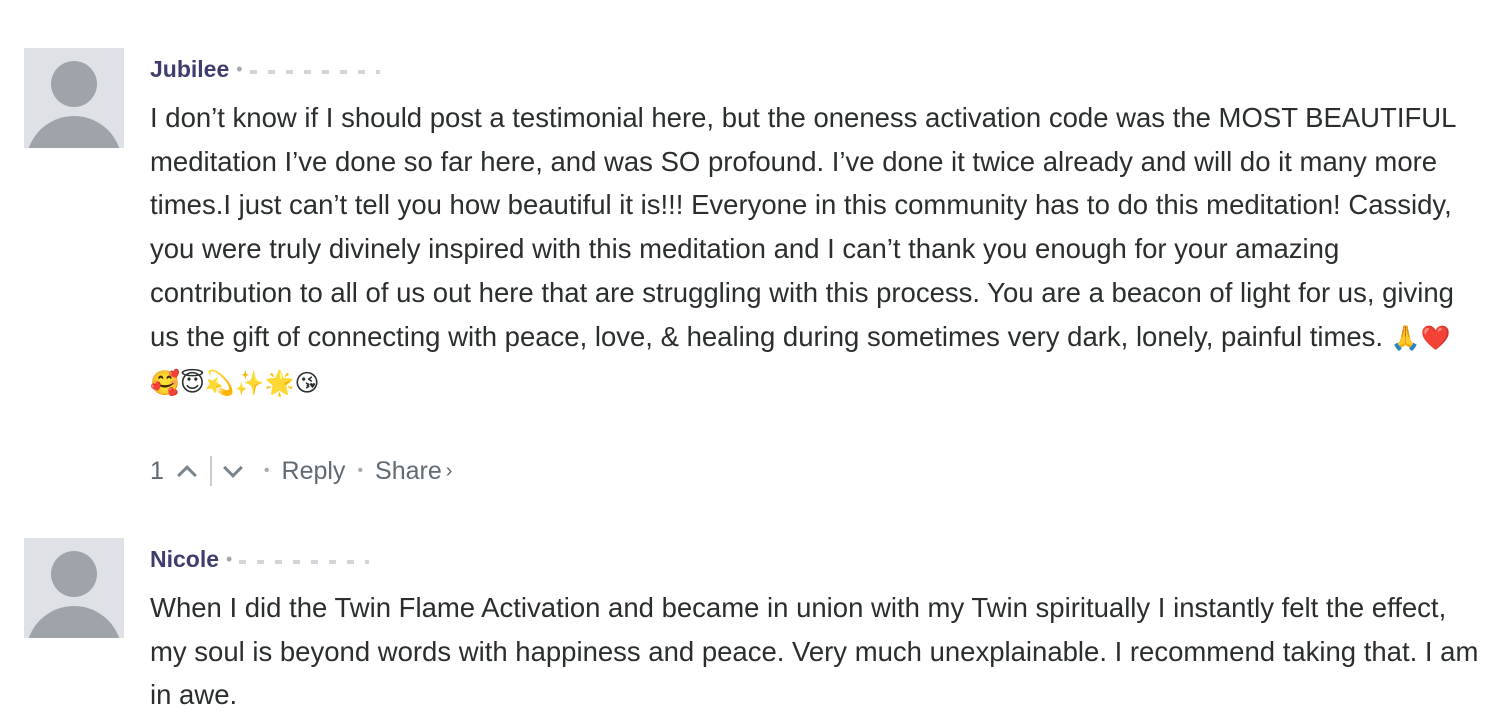  I want to click on author-name: Nicole, so click(184, 559).